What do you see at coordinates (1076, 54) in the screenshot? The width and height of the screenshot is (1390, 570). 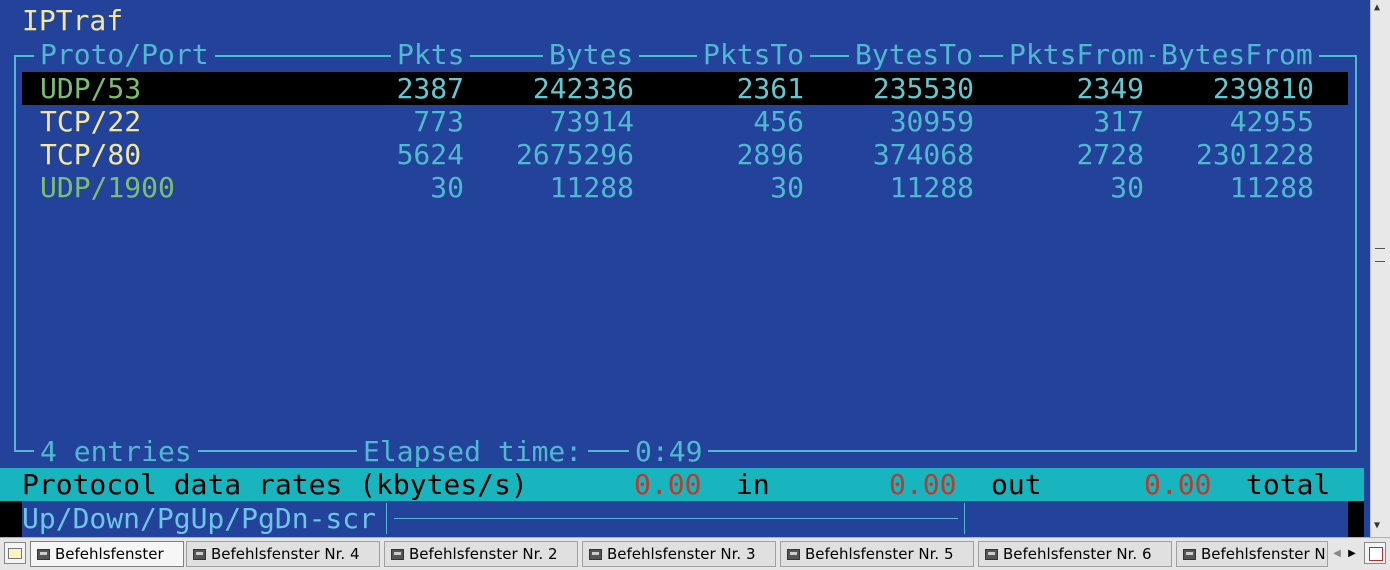 I see `col-header-pktsfrom: PktsFrom` at bounding box center [1076, 54].